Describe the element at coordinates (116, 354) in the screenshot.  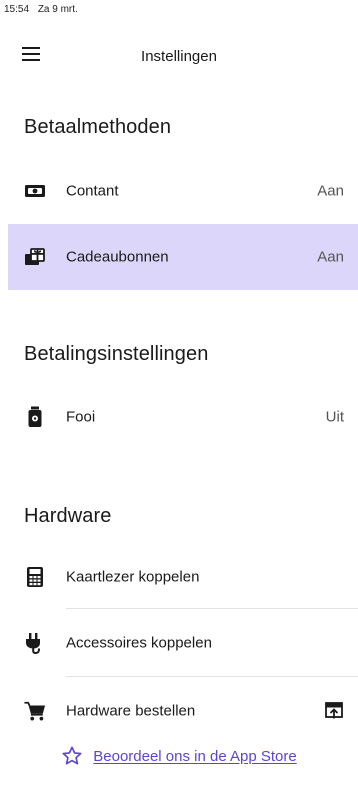
I see `section-title-payment-settings: Betalingsinstellingen` at that location.